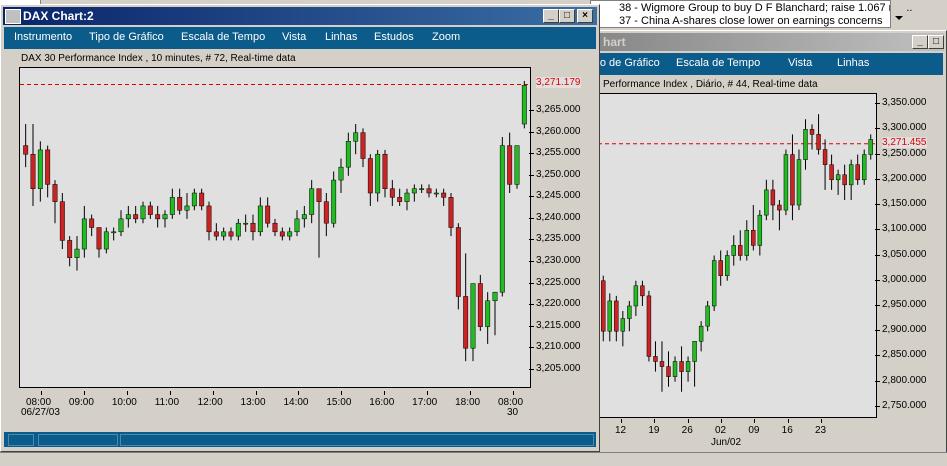  What do you see at coordinates (126, 37) in the screenshot?
I see `menu-chart-type: Tipo de Gráfico` at bounding box center [126, 37].